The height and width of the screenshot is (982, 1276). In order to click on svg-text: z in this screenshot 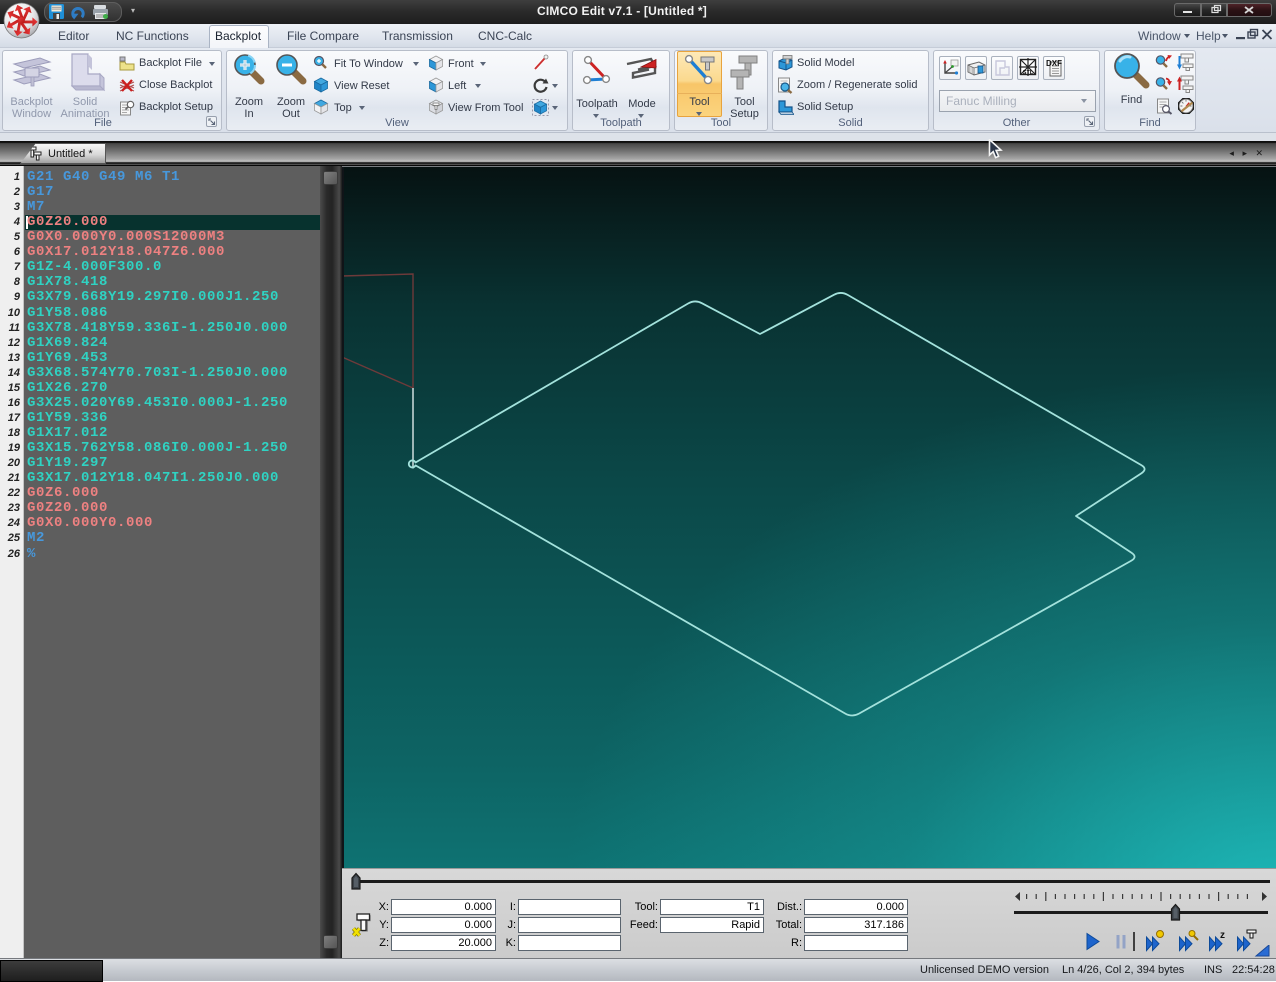, I will do `click(1222, 935)`.